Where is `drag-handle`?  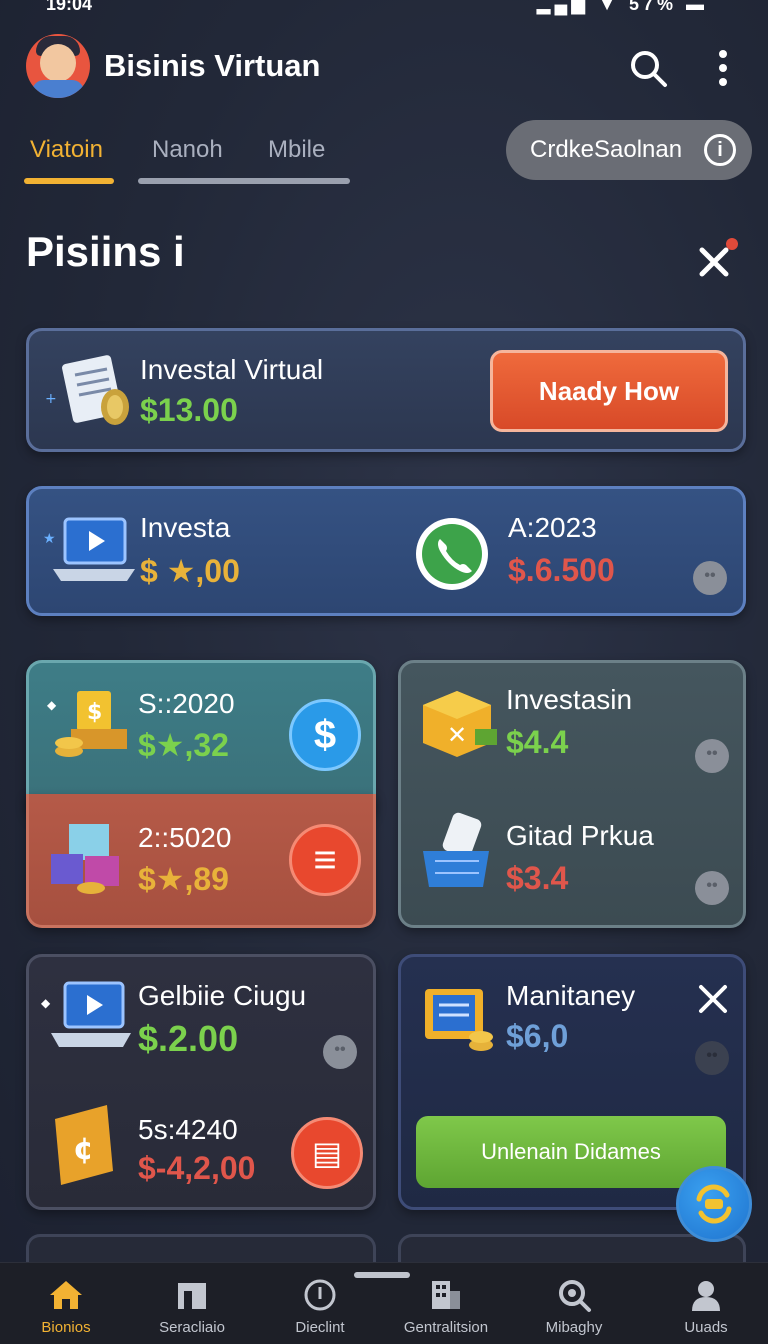 drag-handle is located at coordinates (382, 1275).